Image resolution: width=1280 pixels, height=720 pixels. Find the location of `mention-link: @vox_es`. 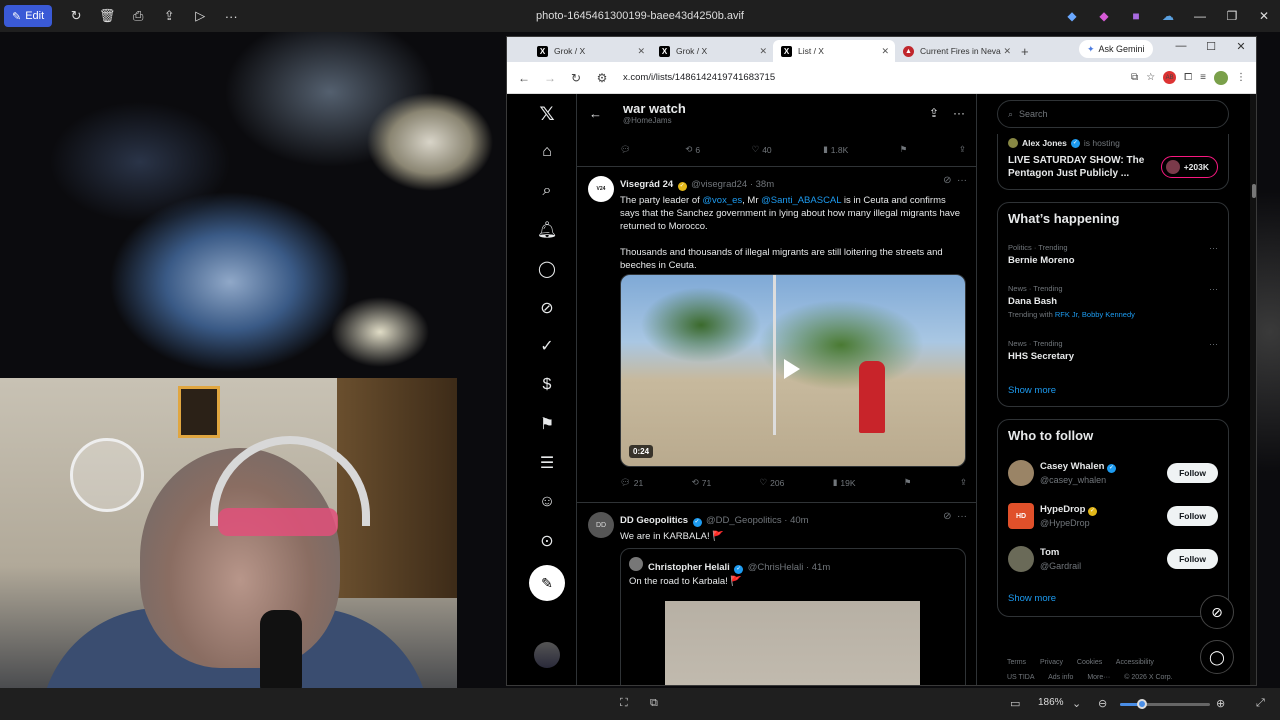

mention-link: @vox_es is located at coordinates (722, 200).